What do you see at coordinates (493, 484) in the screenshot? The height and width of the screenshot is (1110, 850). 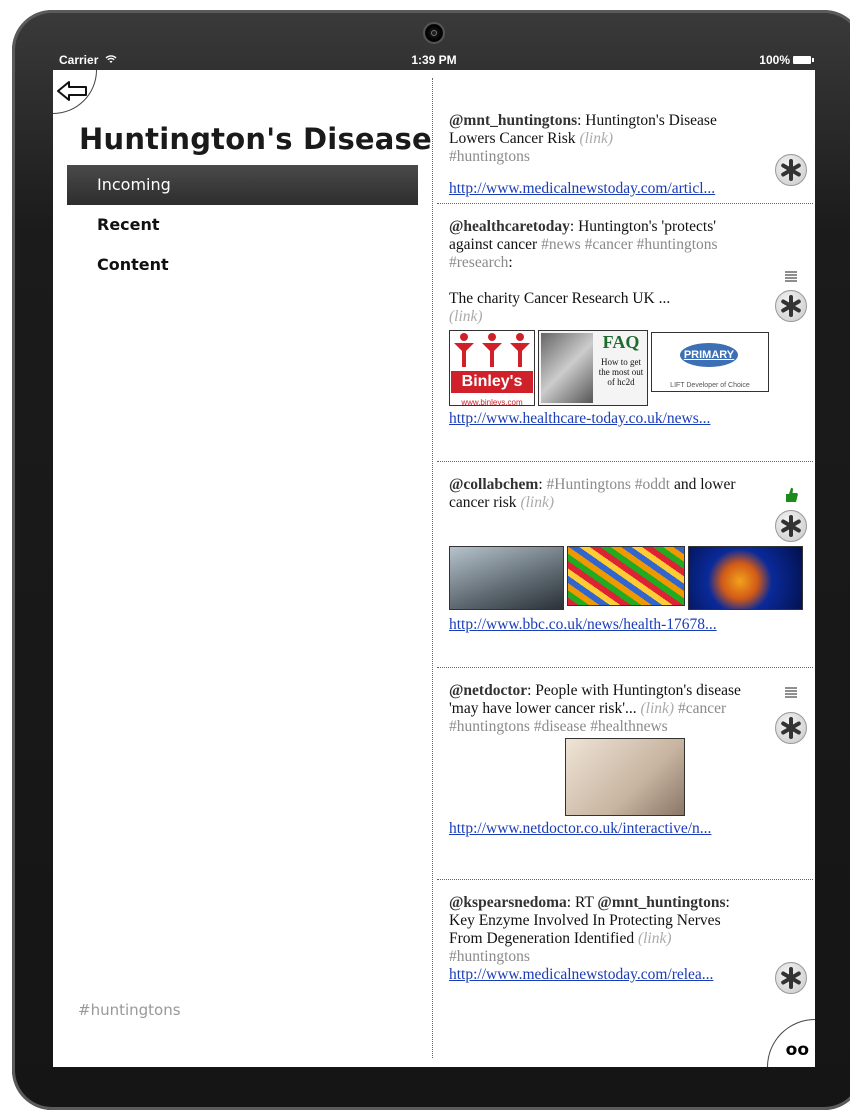 I see `tweet-handle: @collabchem` at bounding box center [493, 484].